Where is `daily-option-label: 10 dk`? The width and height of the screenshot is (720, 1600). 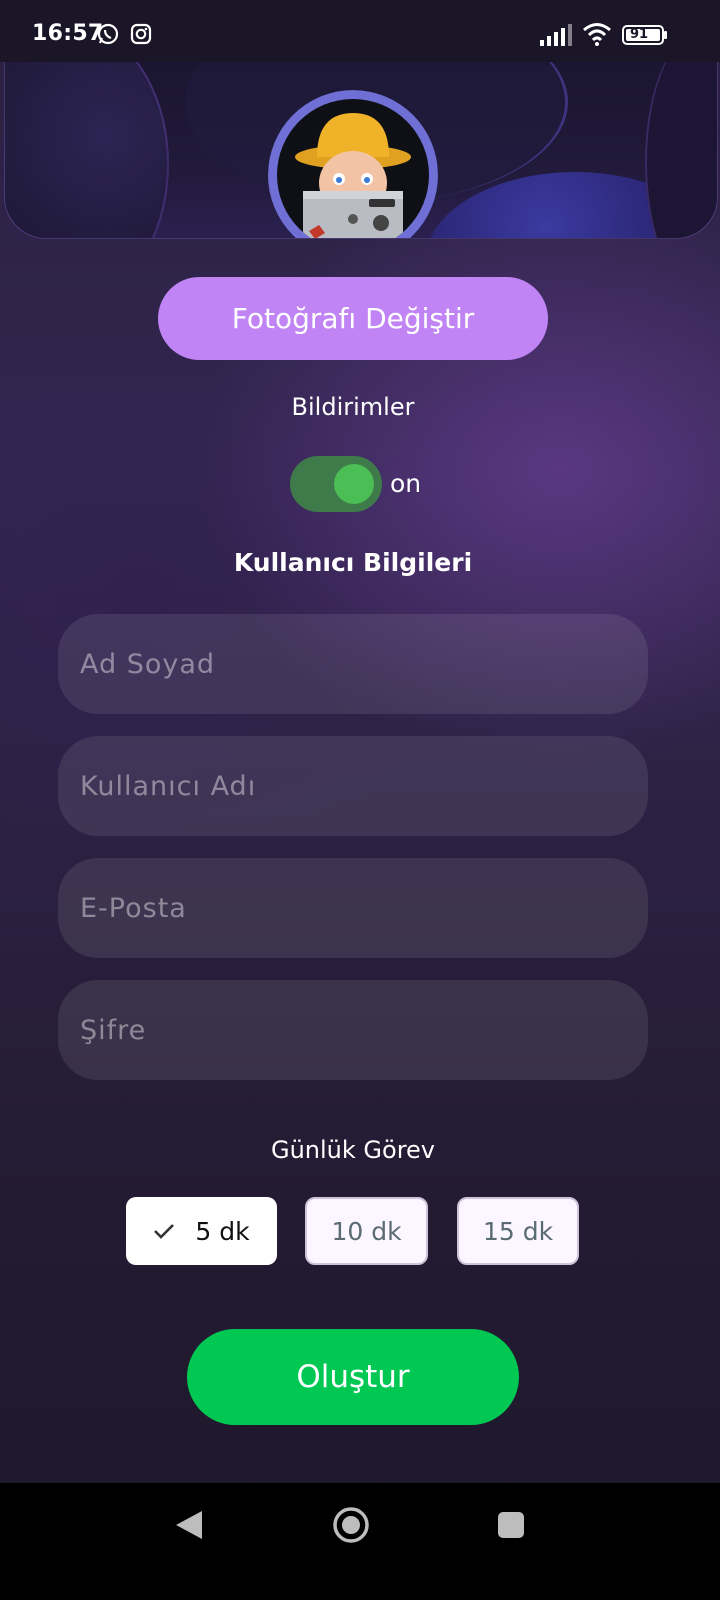 daily-option-label: 10 dk is located at coordinates (366, 1231).